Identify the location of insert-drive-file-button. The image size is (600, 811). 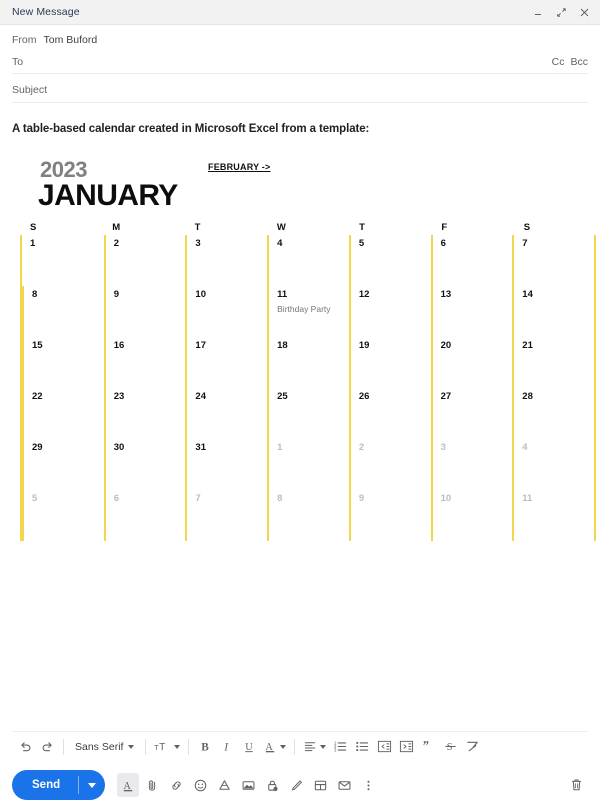
(224, 785).